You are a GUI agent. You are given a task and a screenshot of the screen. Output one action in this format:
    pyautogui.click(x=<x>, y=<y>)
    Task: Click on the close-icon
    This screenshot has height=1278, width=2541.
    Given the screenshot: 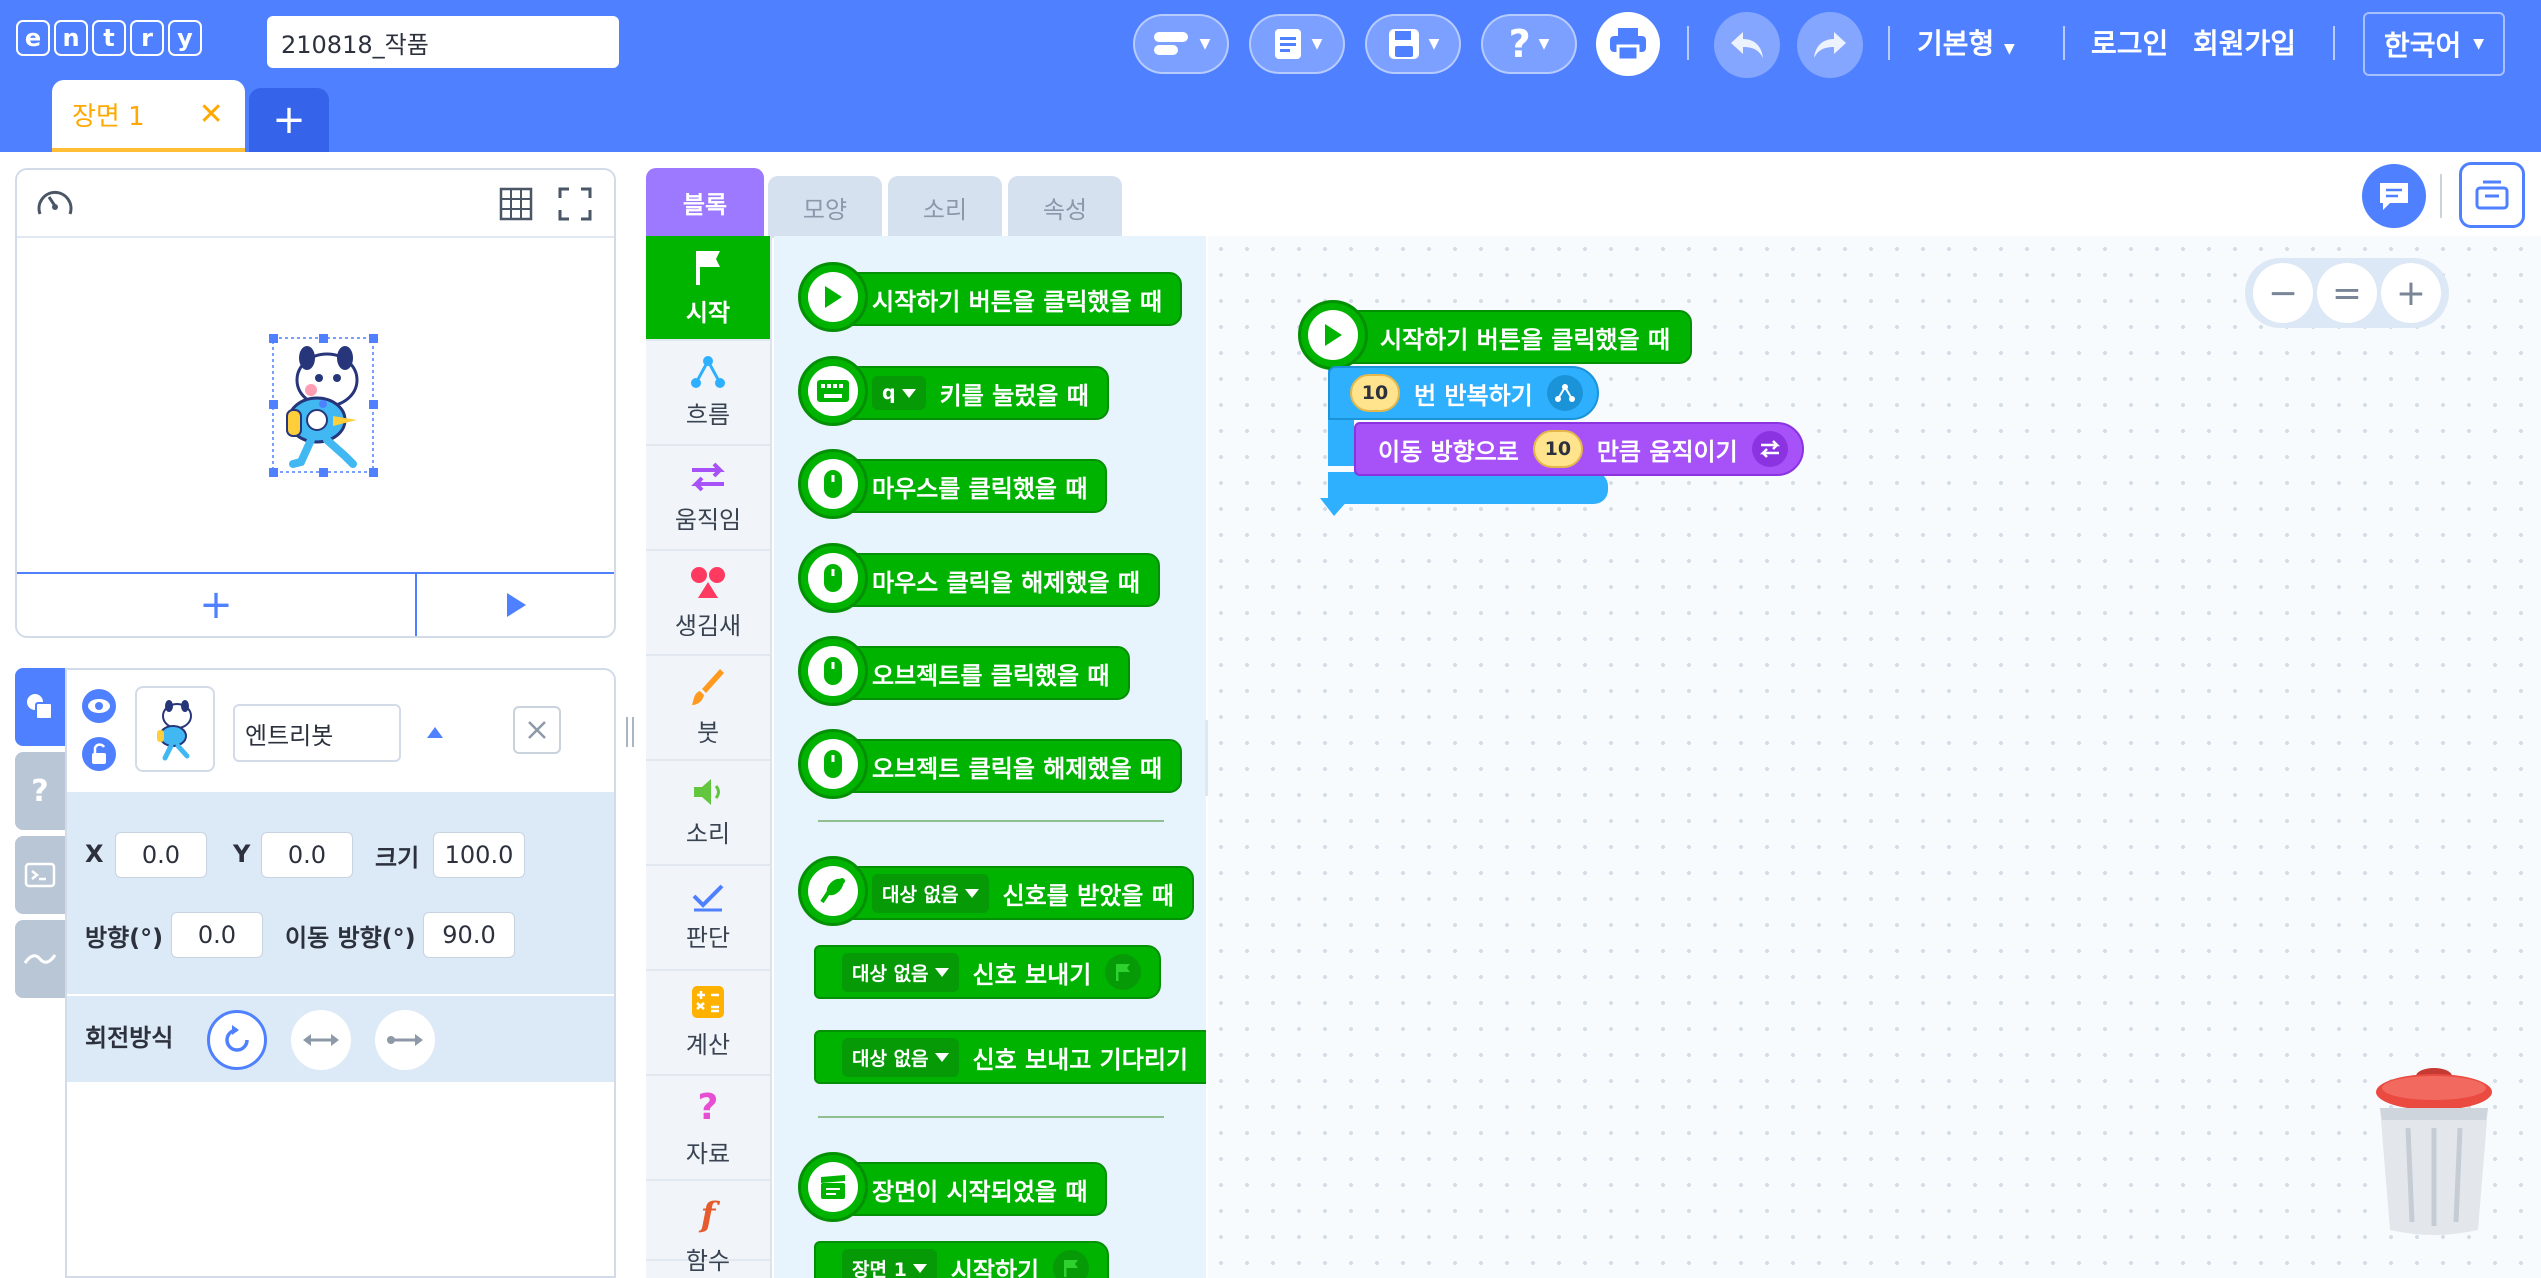 What is the action you would take?
    pyautogui.click(x=537, y=730)
    